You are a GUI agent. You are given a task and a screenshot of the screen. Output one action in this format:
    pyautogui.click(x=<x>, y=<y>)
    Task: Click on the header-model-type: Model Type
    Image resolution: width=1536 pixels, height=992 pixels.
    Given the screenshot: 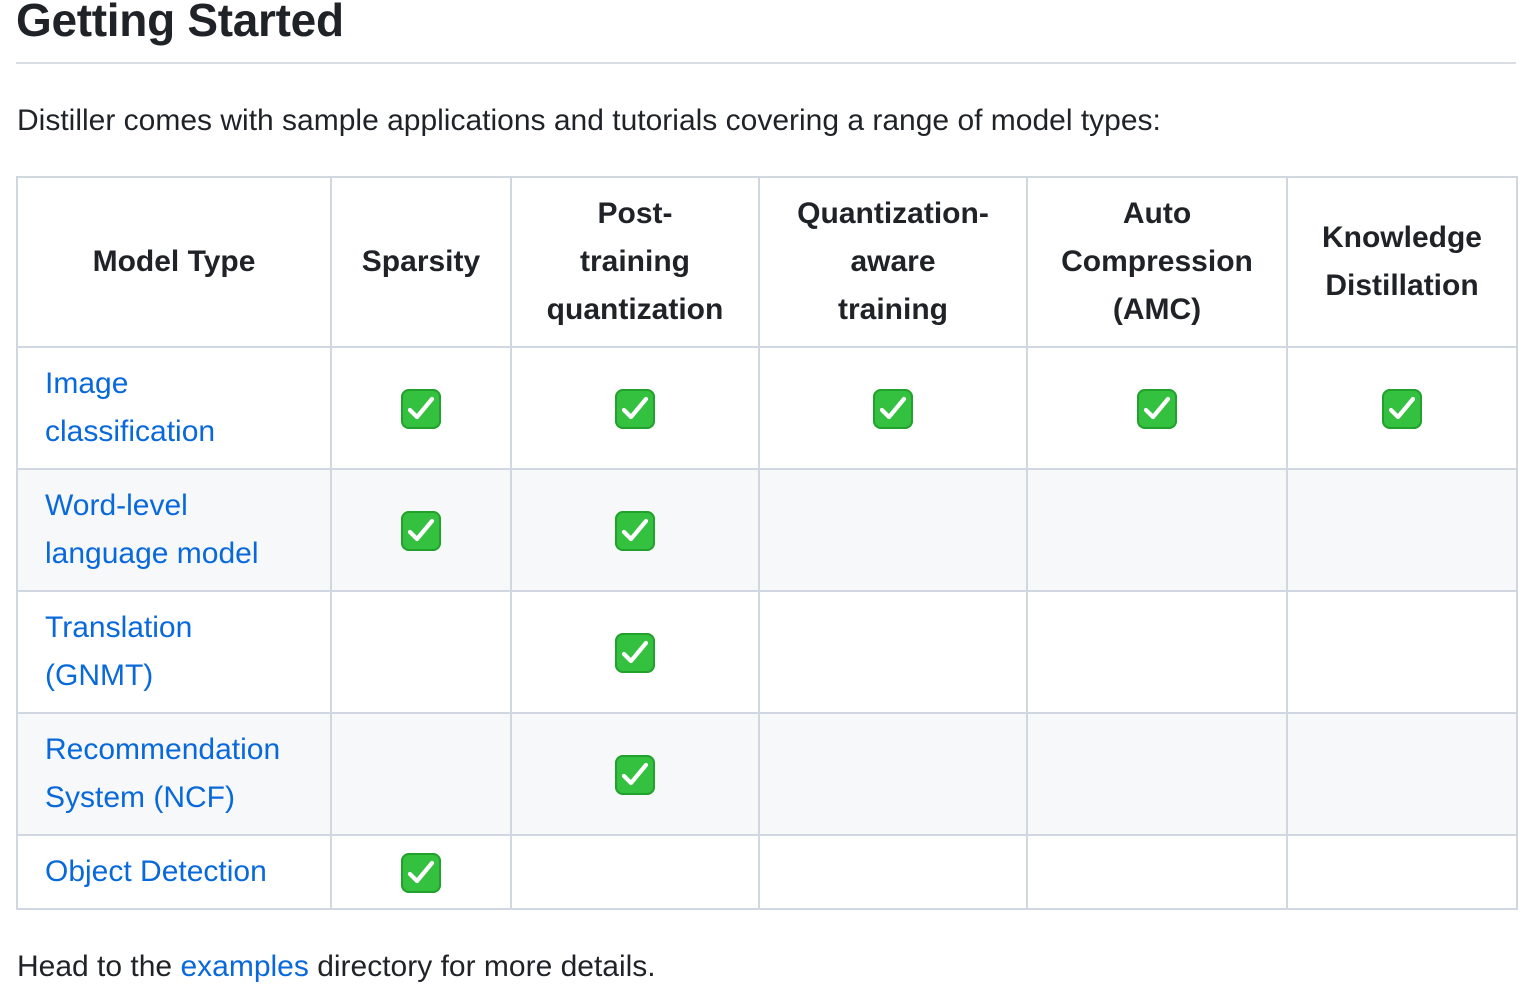 What is the action you would take?
    pyautogui.click(x=174, y=262)
    